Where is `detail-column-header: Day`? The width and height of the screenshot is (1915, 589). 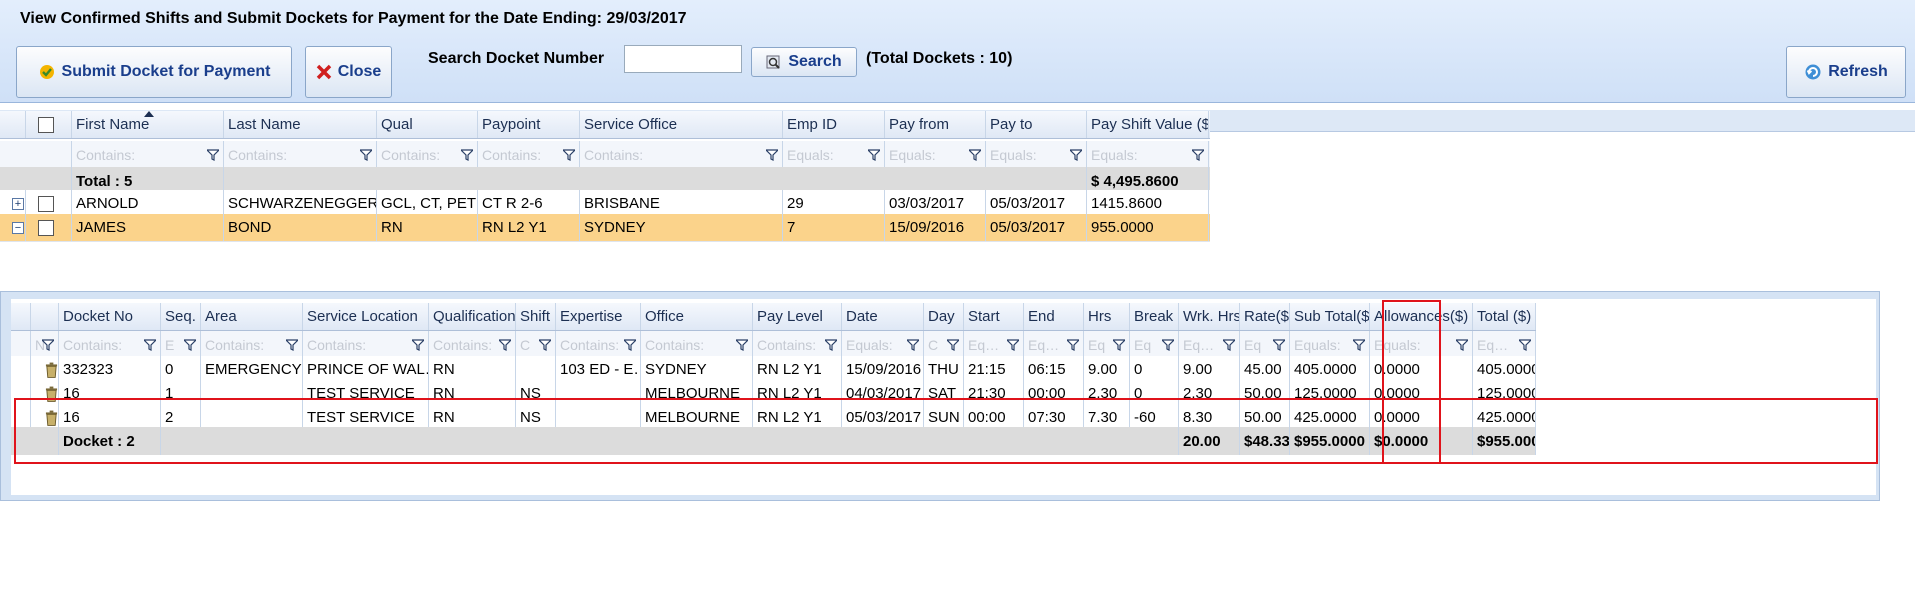
detail-column-header: Day is located at coordinates (944, 316).